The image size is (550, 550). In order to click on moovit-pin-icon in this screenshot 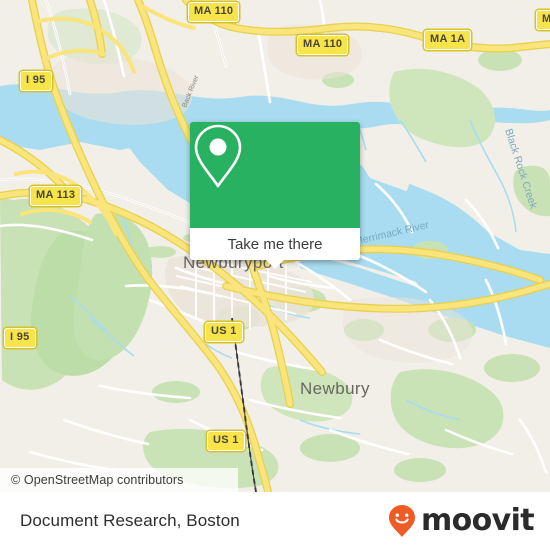, I will do `click(401, 521)`.